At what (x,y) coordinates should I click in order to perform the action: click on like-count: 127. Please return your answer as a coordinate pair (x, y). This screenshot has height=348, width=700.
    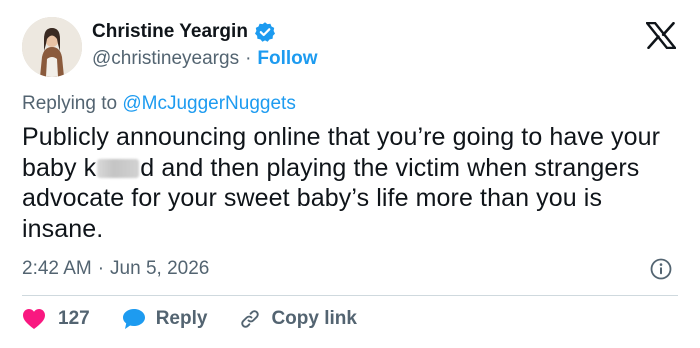
    Looking at the image, I should click on (74, 318).